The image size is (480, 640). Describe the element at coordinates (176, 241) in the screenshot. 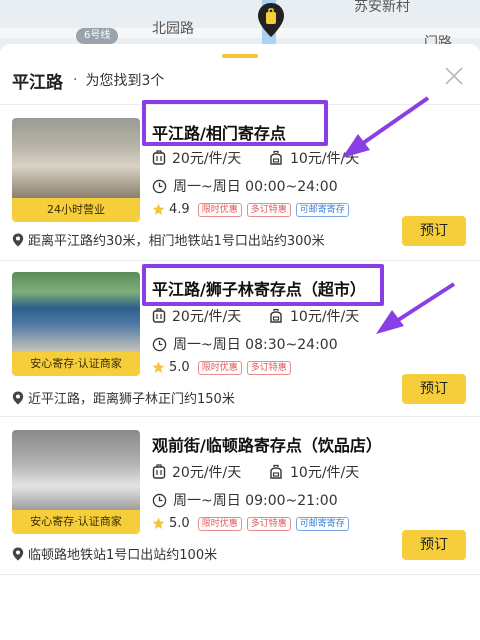

I see `store-address: 距离平江路约30米，相门地铁站1号口出站约300米` at that location.